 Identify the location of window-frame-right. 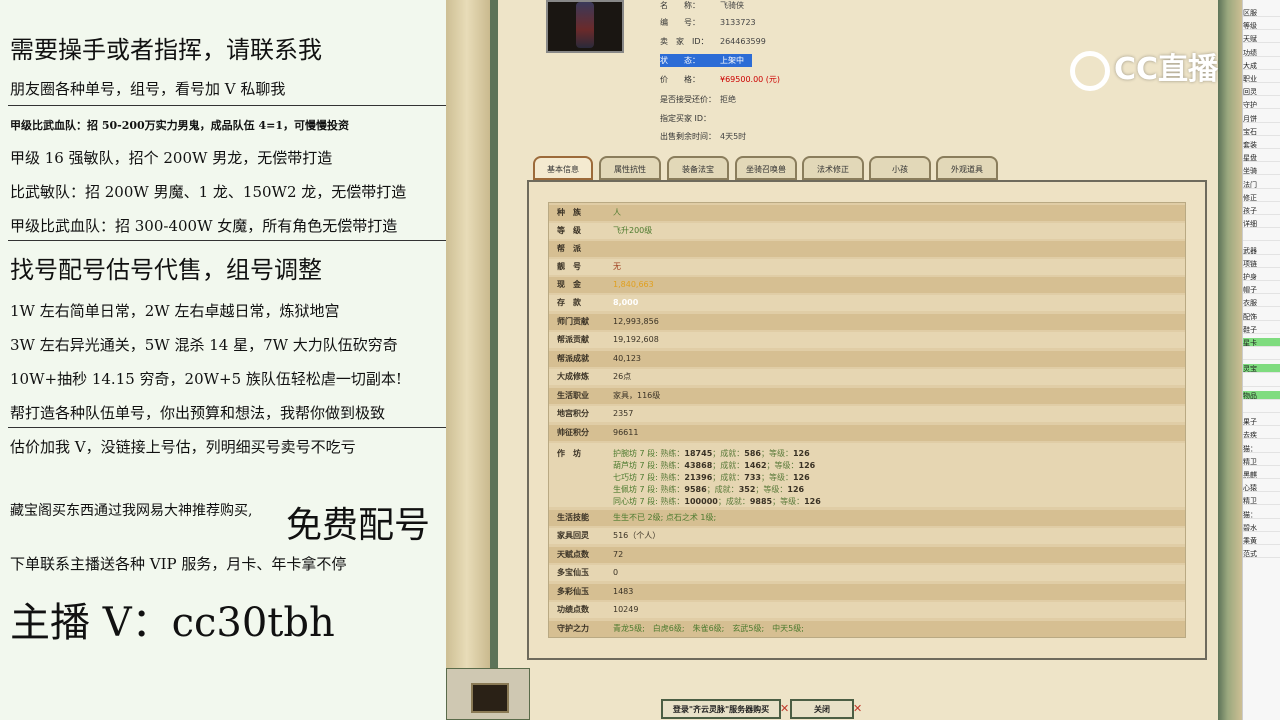
(1230, 360).